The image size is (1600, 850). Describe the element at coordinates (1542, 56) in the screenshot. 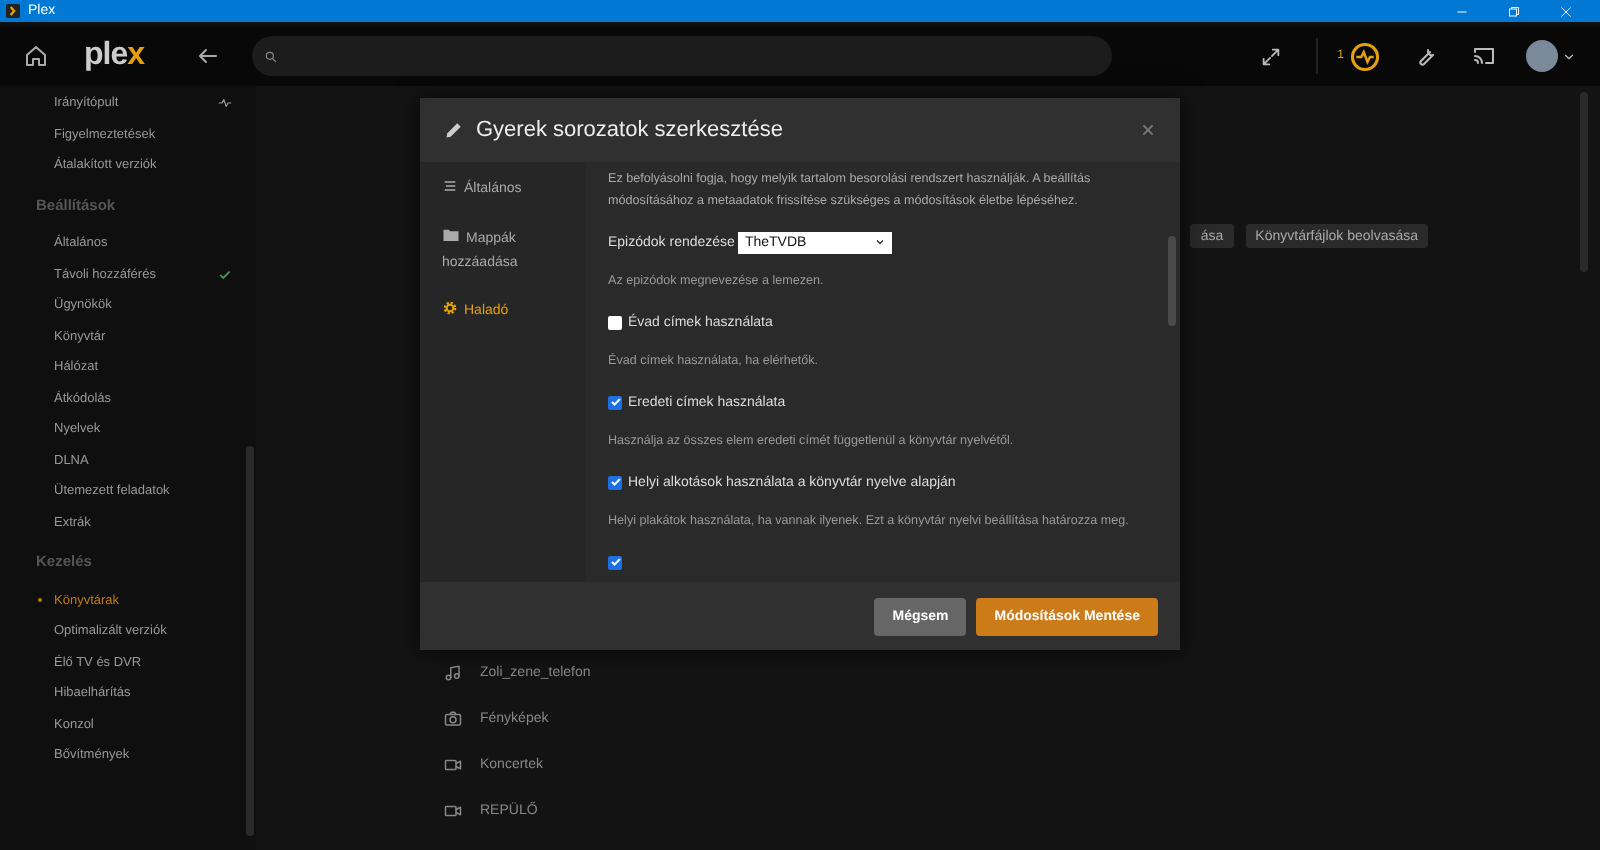

I see `avatar` at that location.